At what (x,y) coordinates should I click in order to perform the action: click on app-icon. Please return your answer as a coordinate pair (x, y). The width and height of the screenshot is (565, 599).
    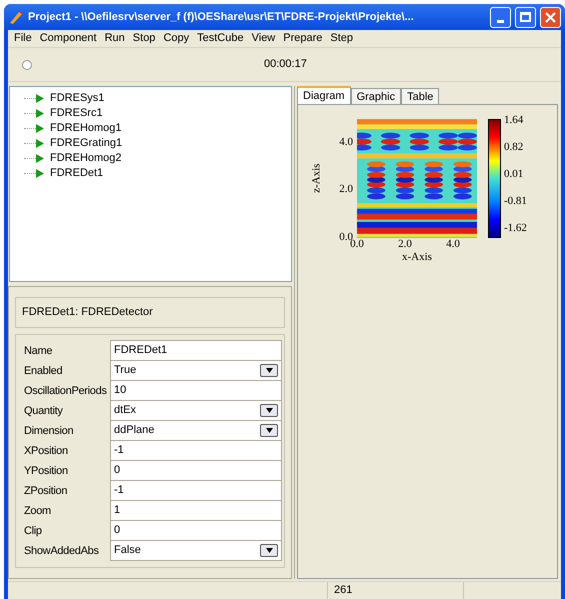
    Looking at the image, I should click on (16, 17).